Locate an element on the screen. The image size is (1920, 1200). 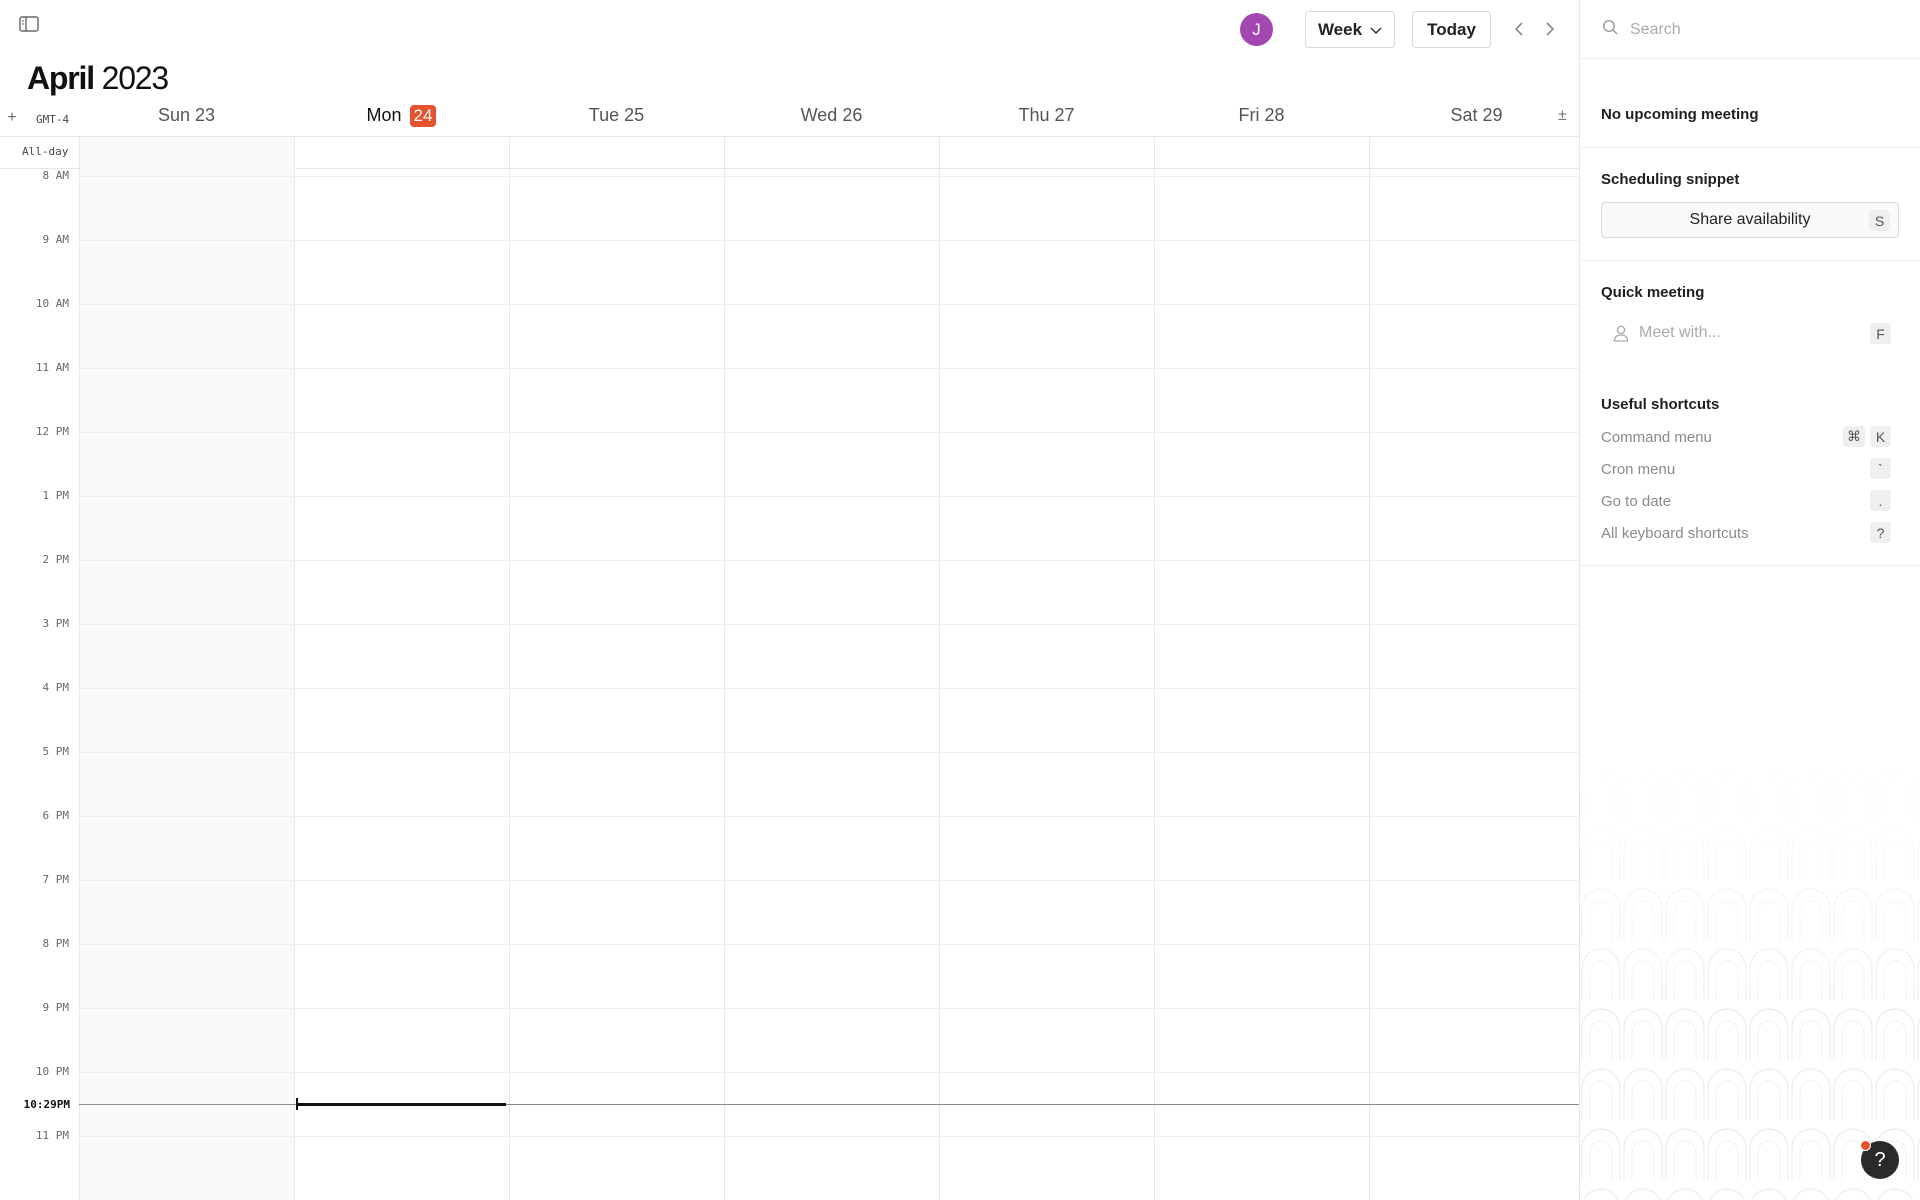
hour-label: 2 PM is located at coordinates (56, 559).